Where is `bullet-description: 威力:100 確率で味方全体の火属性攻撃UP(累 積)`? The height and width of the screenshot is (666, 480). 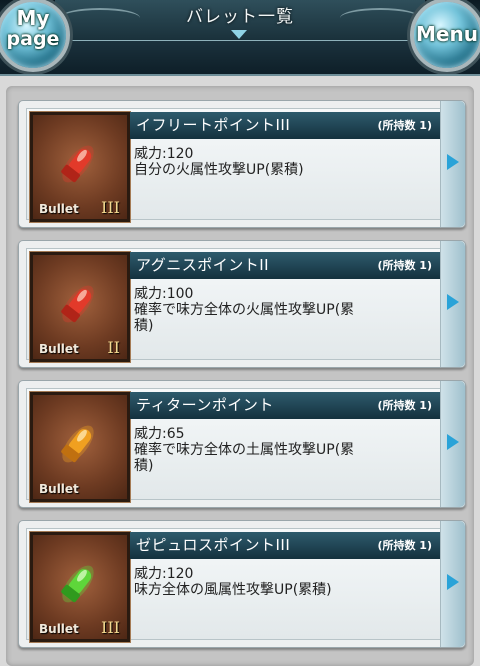 bullet-description: 威力:100 確率で味方全体の火属性攻撃UP(累 積) is located at coordinates (284, 310).